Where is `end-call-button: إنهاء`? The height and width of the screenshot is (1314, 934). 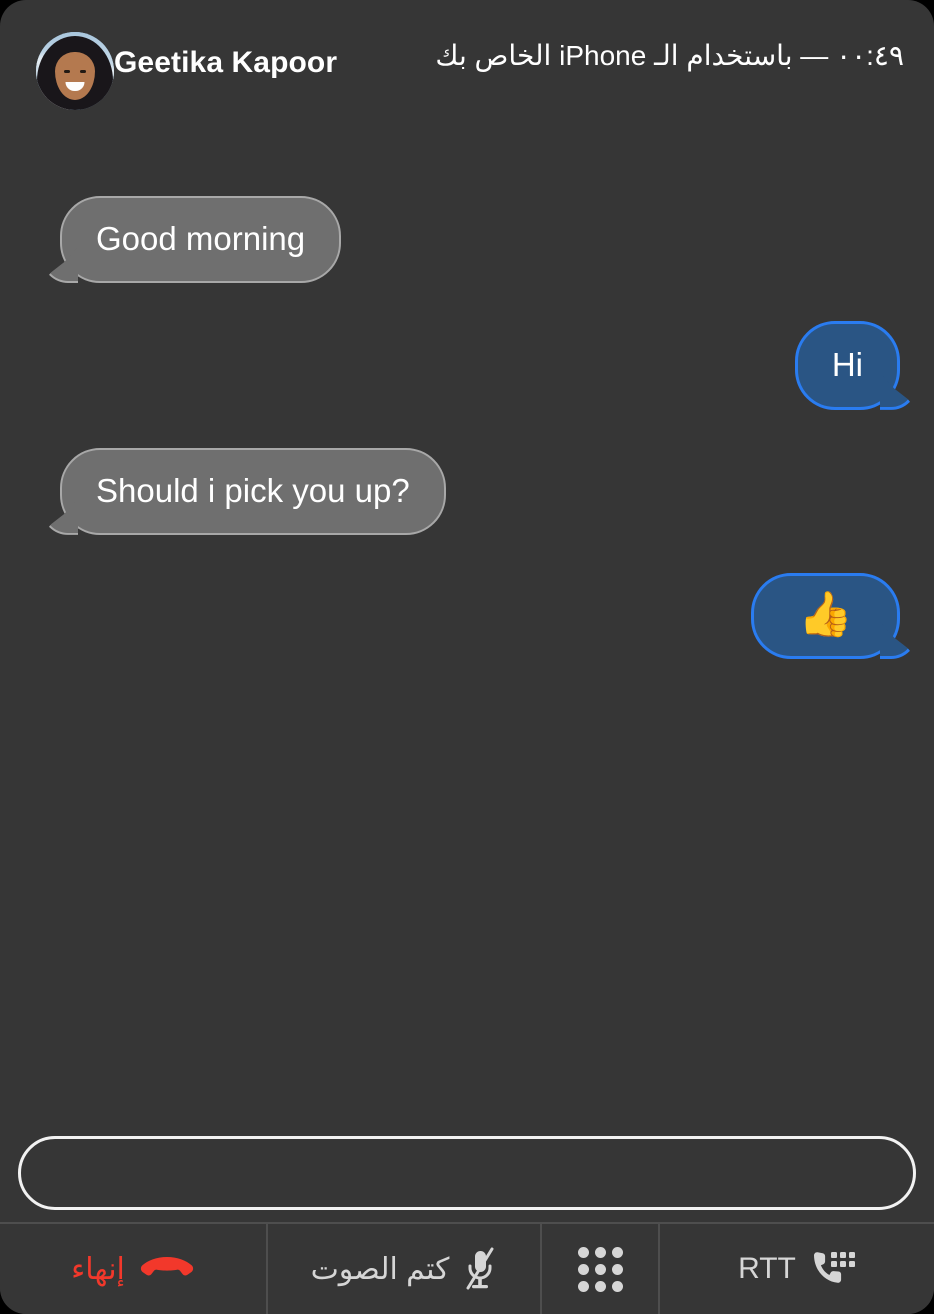
end-call-button: إنهاء is located at coordinates (134, 1269).